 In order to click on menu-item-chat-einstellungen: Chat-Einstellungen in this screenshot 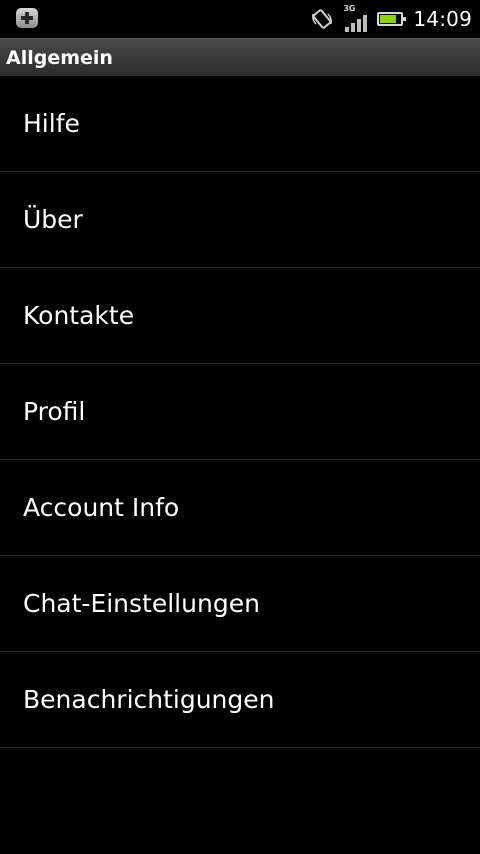, I will do `click(240, 604)`.